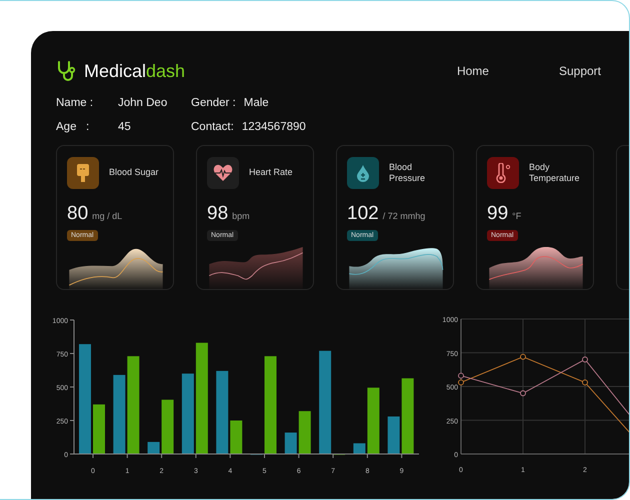 The width and height of the screenshot is (630, 500). What do you see at coordinates (555, 173) in the screenshot?
I see `card-title: Body Temperature` at bounding box center [555, 173].